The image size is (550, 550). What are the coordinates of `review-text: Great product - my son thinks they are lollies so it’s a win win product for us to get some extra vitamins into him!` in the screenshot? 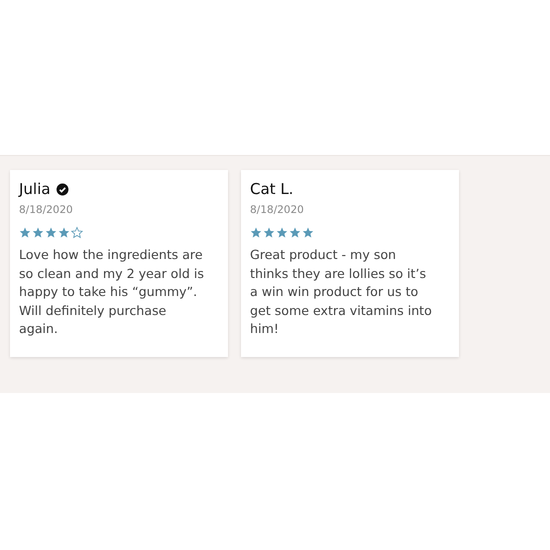 It's located at (341, 292).